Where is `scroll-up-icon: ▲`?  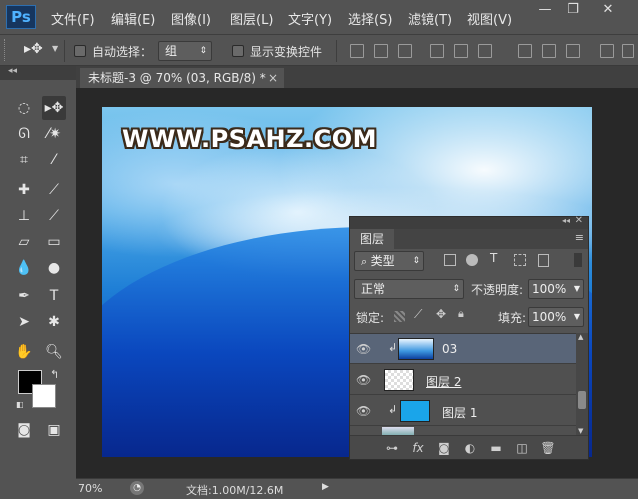 scroll-up-icon: ▲ is located at coordinates (580, 337).